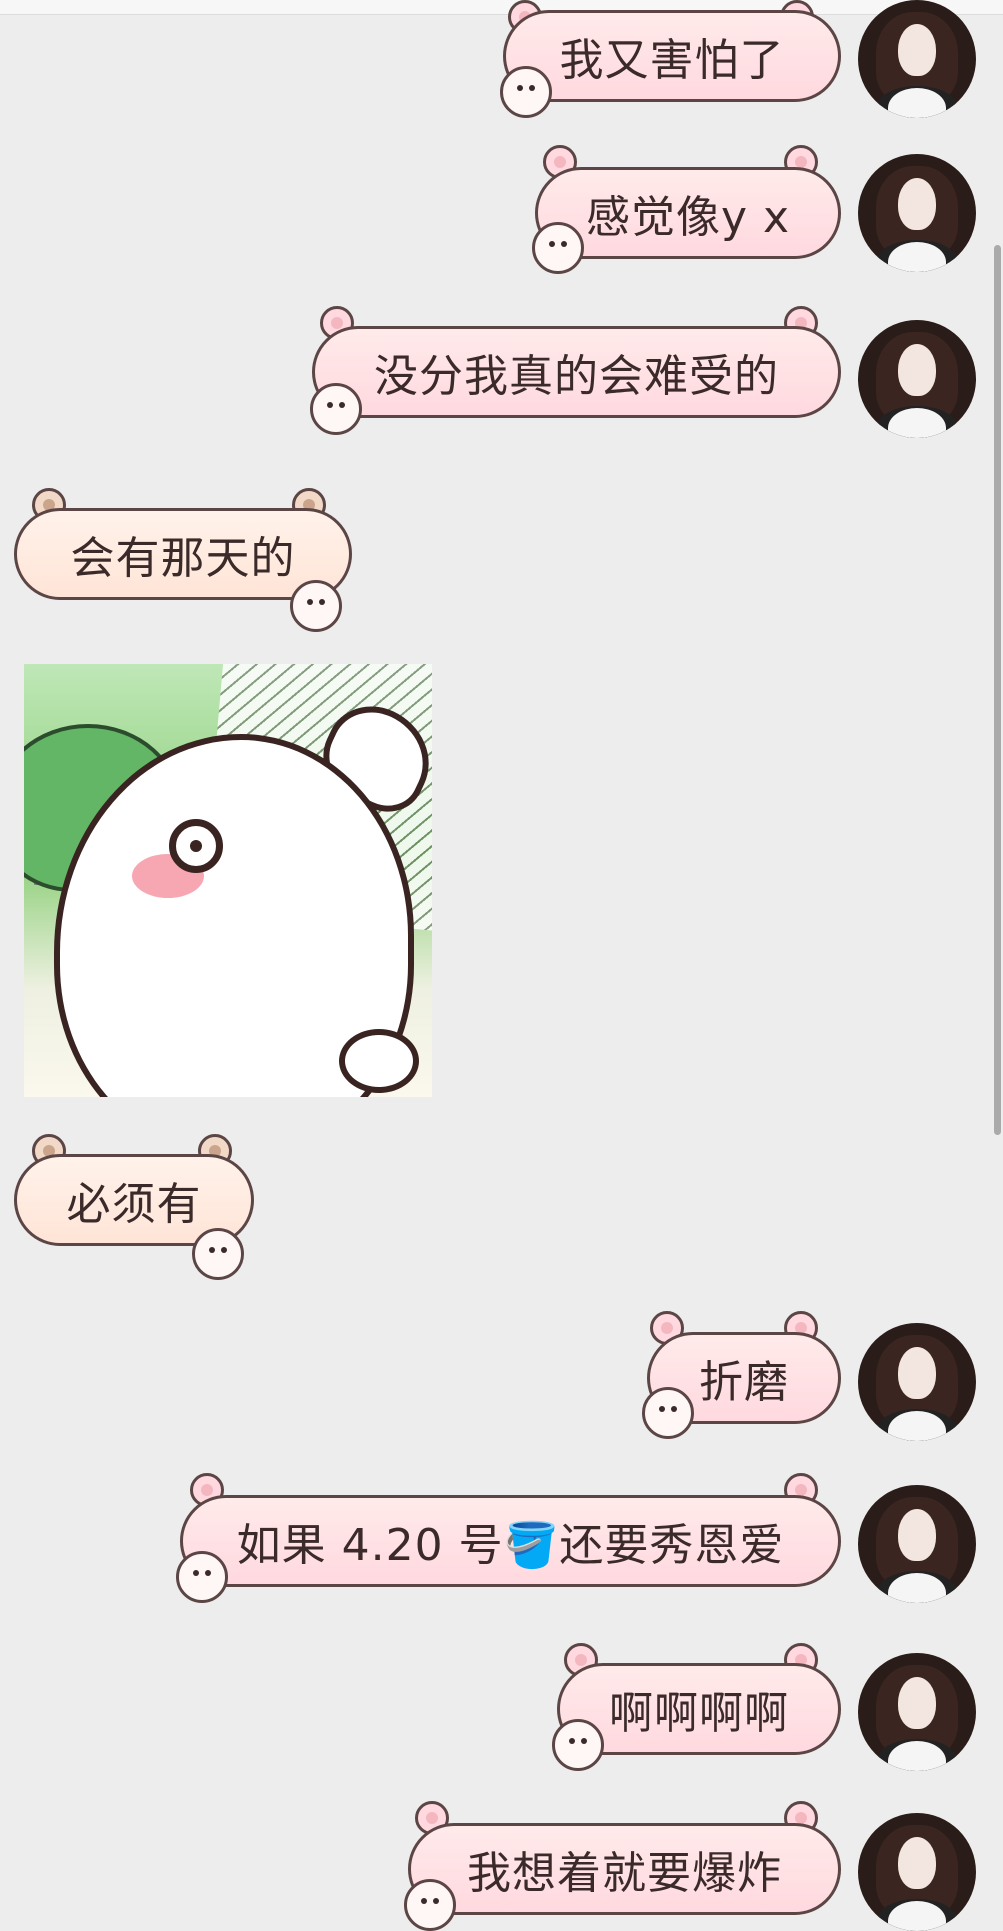 The image size is (1003, 1931). Describe the element at coordinates (510, 1545) in the screenshot. I see `message-text: 如果 4.20 号🪣还要秀恩爱` at that location.